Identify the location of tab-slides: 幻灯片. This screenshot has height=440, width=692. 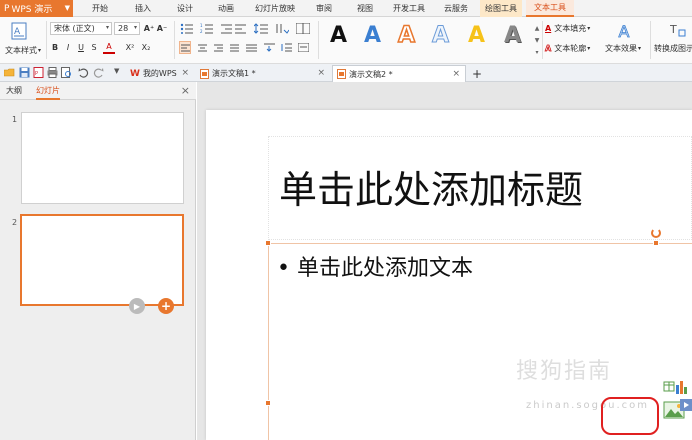
(48, 92).